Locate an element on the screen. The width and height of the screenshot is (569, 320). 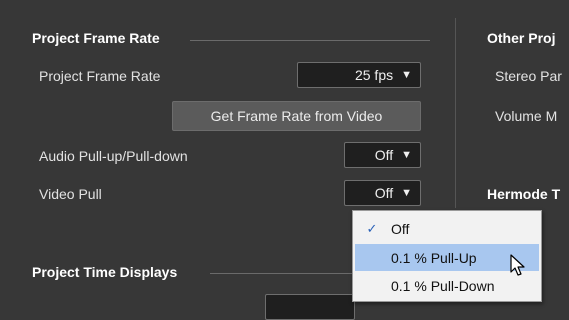
time-display-dropdown is located at coordinates (310, 307).